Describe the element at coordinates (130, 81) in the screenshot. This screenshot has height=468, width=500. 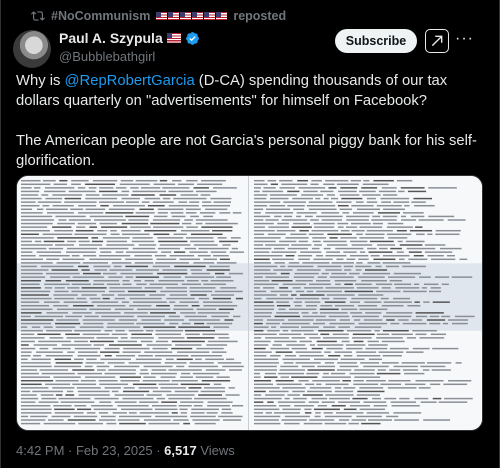
I see `mention-link: @RepRobertGarcia` at that location.